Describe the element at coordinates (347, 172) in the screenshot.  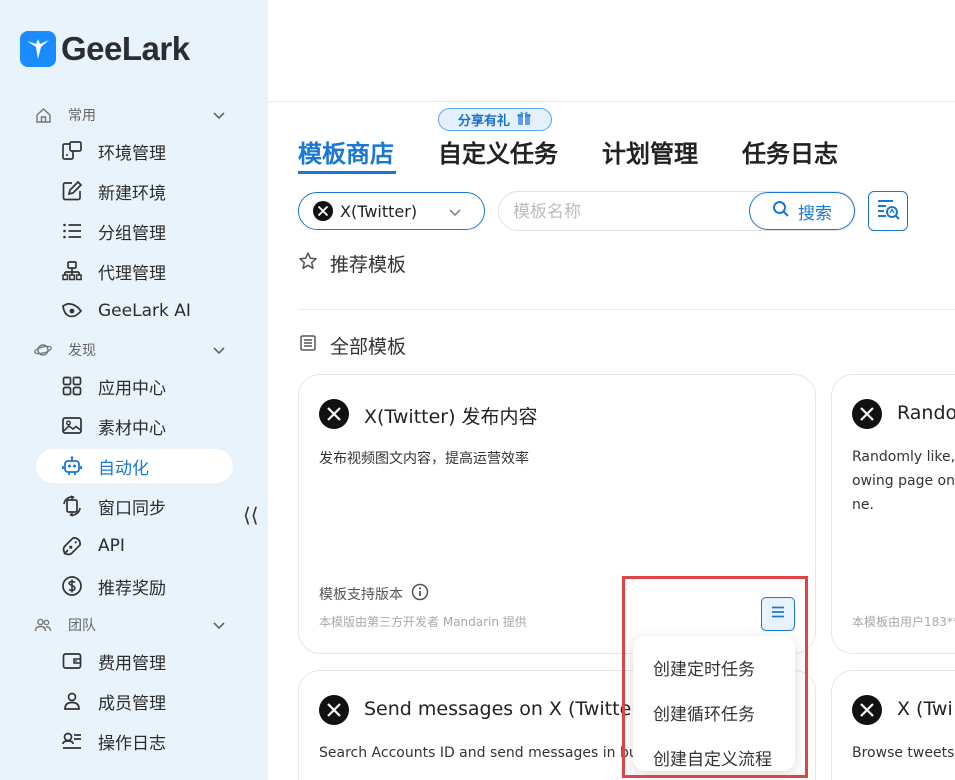
I see `active-tab-indicator` at that location.